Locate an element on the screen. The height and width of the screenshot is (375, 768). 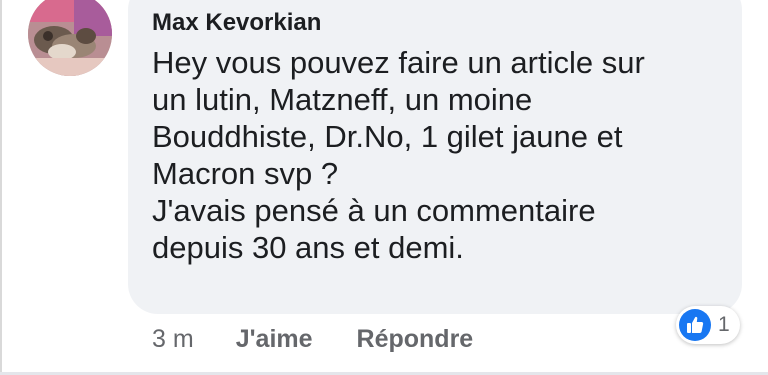
comment-line: Bouddhiste, Dr.No, 1 gilet jaune et is located at coordinates (387, 136).